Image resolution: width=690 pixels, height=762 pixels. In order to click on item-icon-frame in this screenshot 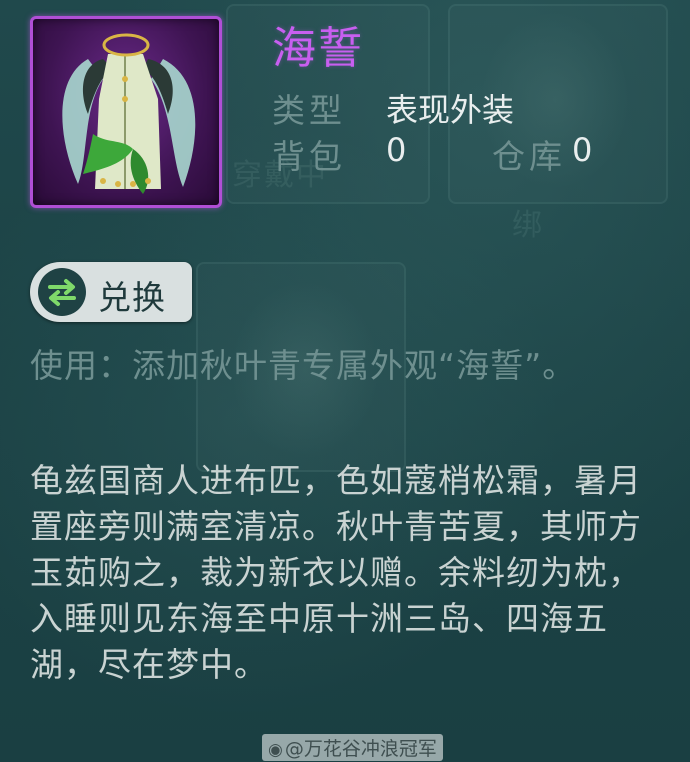, I will do `click(126, 112)`.